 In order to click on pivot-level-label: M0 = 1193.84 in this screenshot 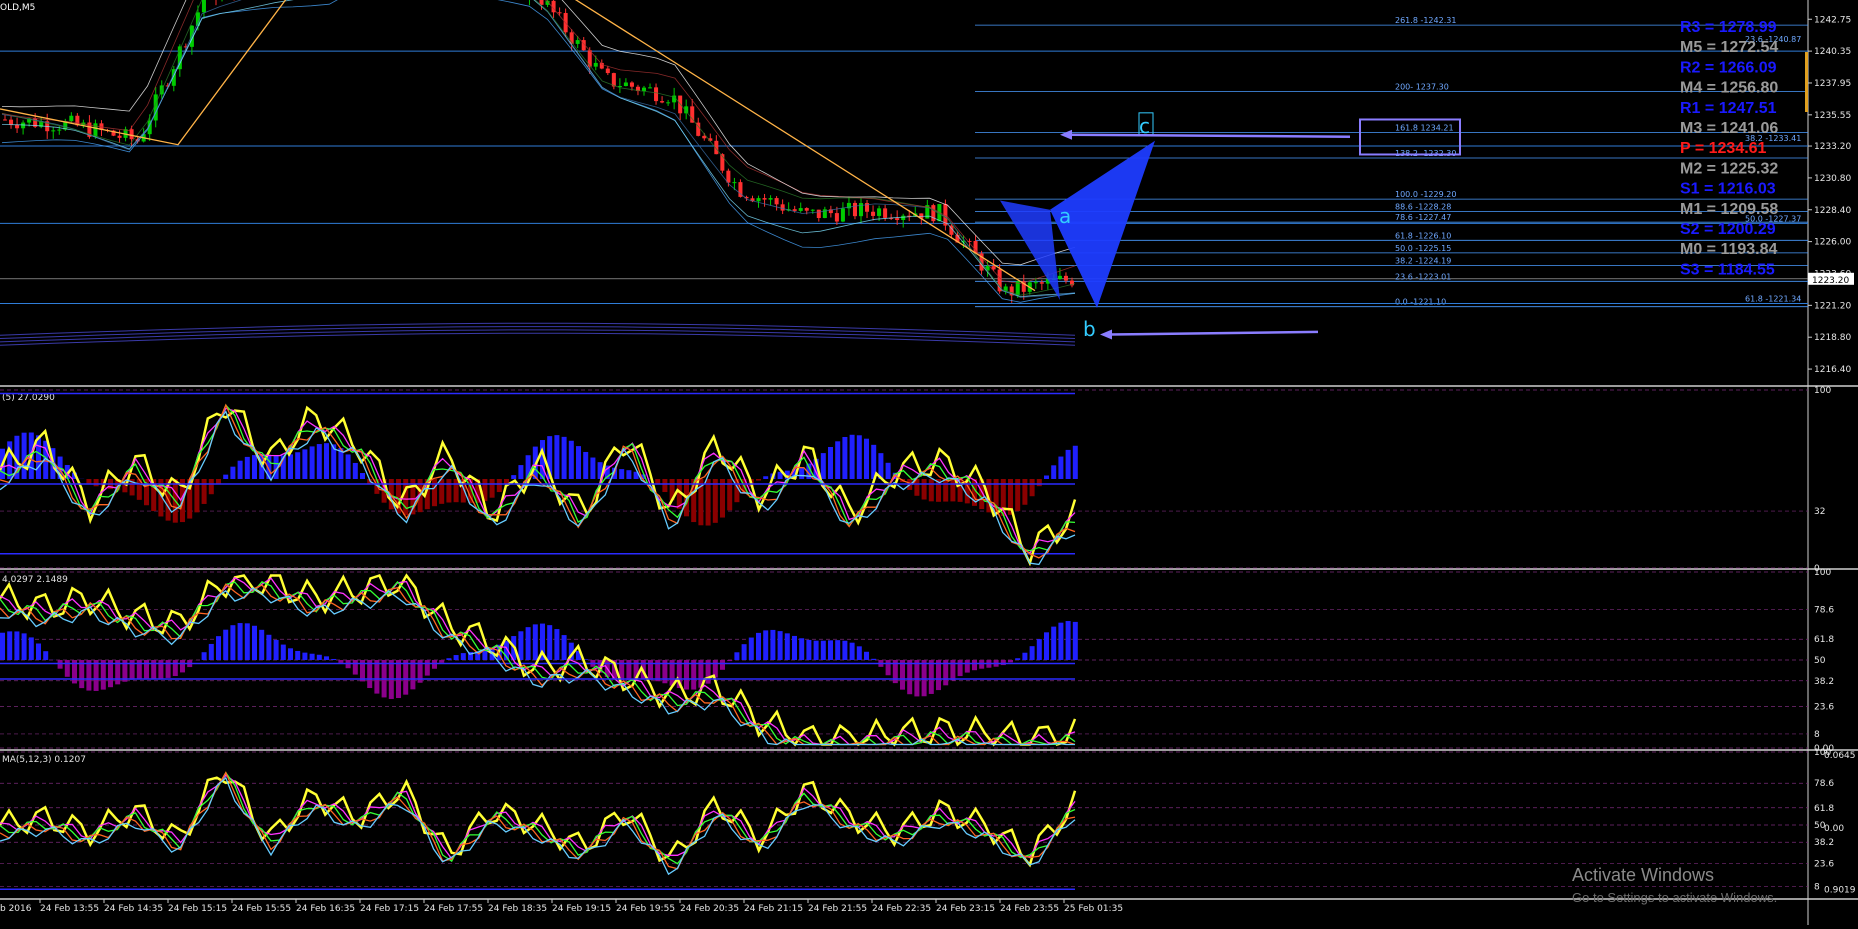, I will do `click(1729, 249)`.